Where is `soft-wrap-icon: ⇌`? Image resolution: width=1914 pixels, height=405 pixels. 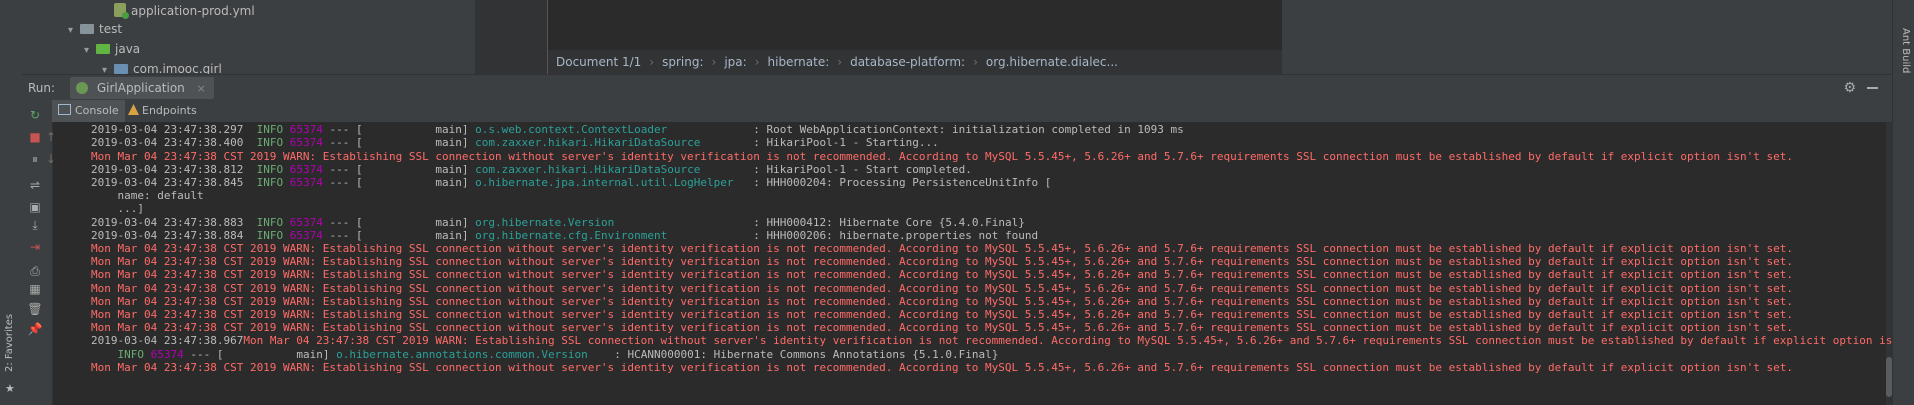 soft-wrap-icon: ⇌ is located at coordinates (35, 185).